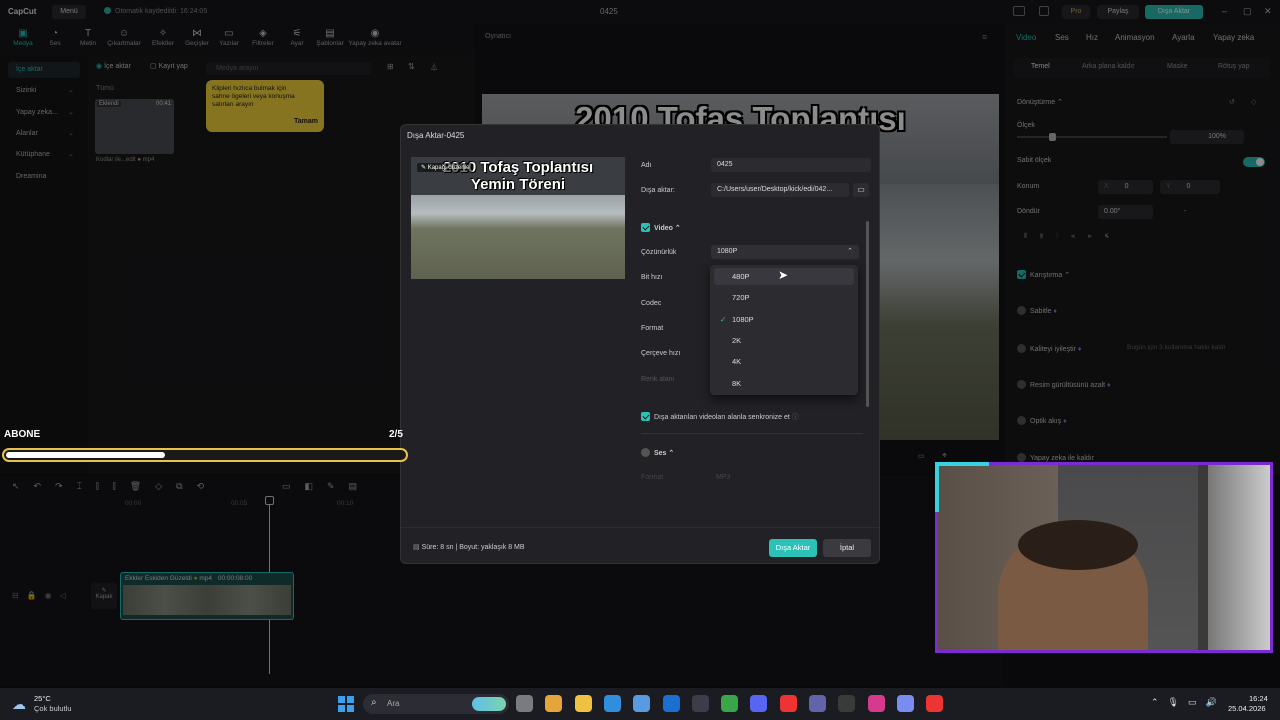  Describe the element at coordinates (785, 252) in the screenshot. I see `resolution-select: 1080P ⌃` at that location.